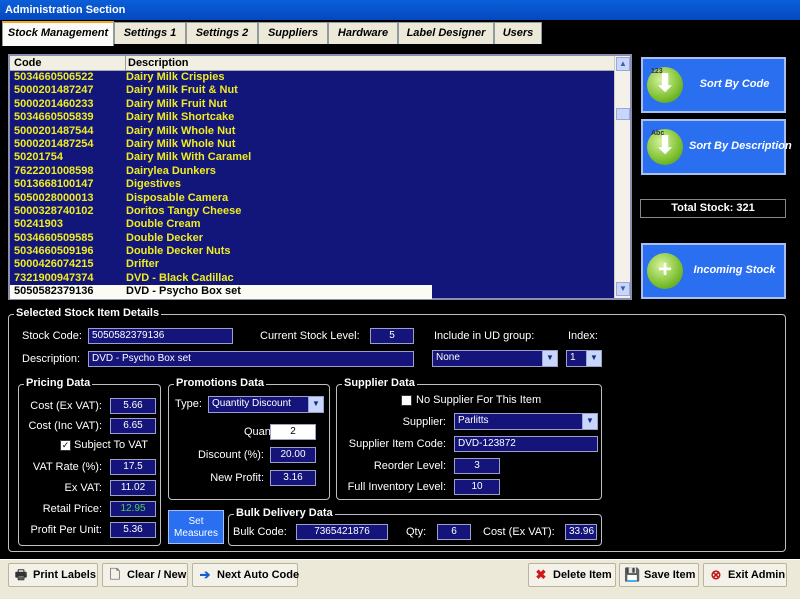 The height and width of the screenshot is (599, 800). What do you see at coordinates (313, 77) in the screenshot?
I see `table-row: 5034660506522 Dairy Milk Crispies` at bounding box center [313, 77].